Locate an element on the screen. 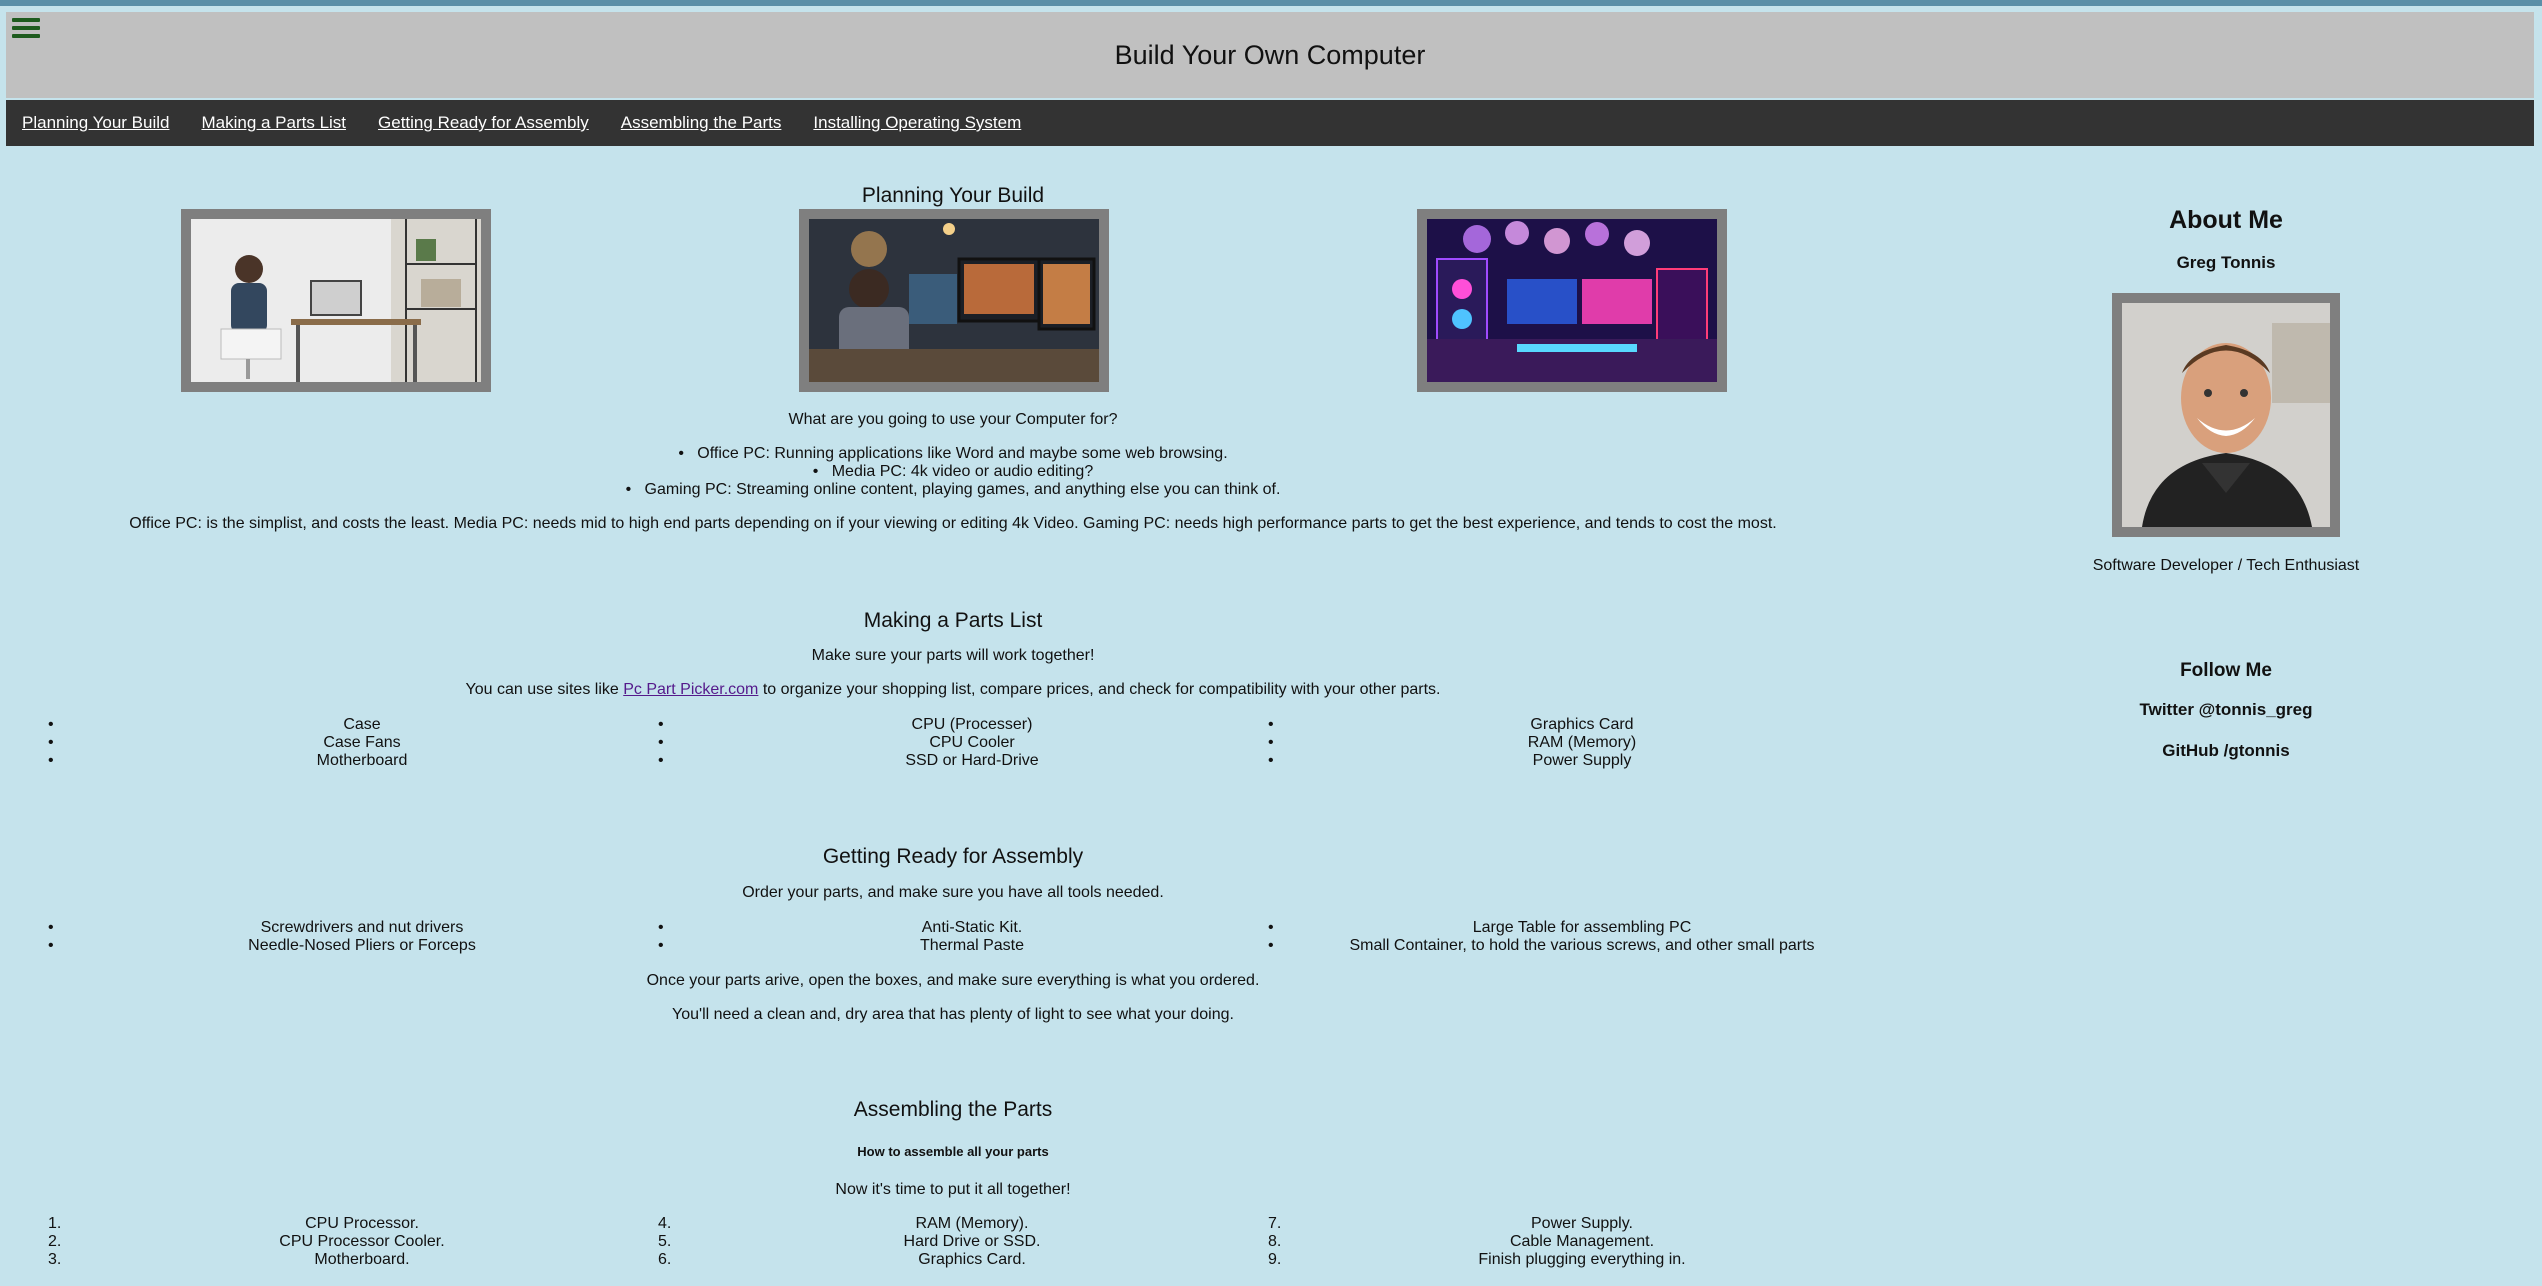 The height and width of the screenshot is (1286, 2542). page-title: Build Your Own Computer is located at coordinates (1270, 54).